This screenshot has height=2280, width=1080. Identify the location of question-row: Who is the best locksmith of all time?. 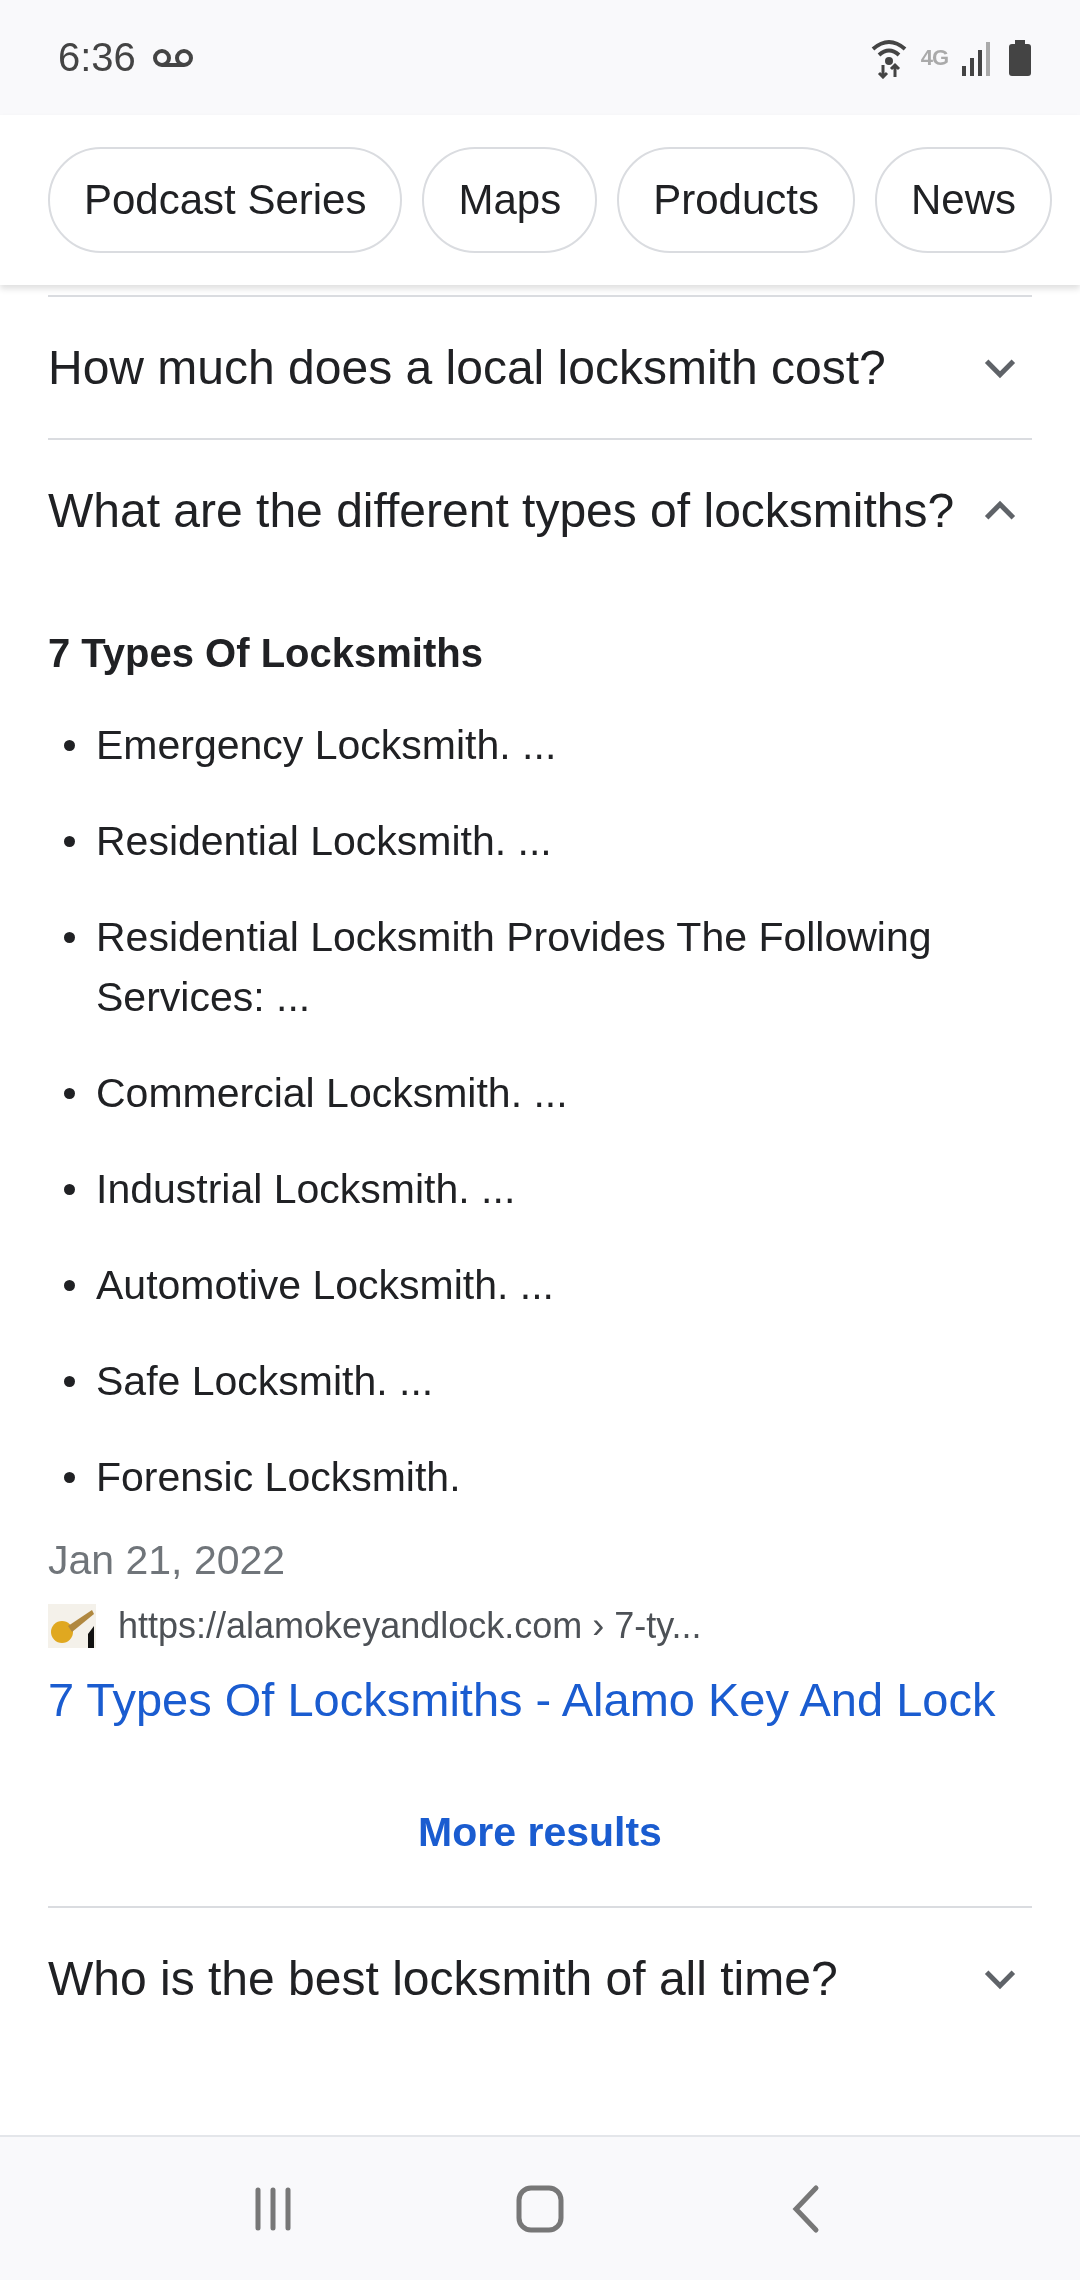
(540, 1978).